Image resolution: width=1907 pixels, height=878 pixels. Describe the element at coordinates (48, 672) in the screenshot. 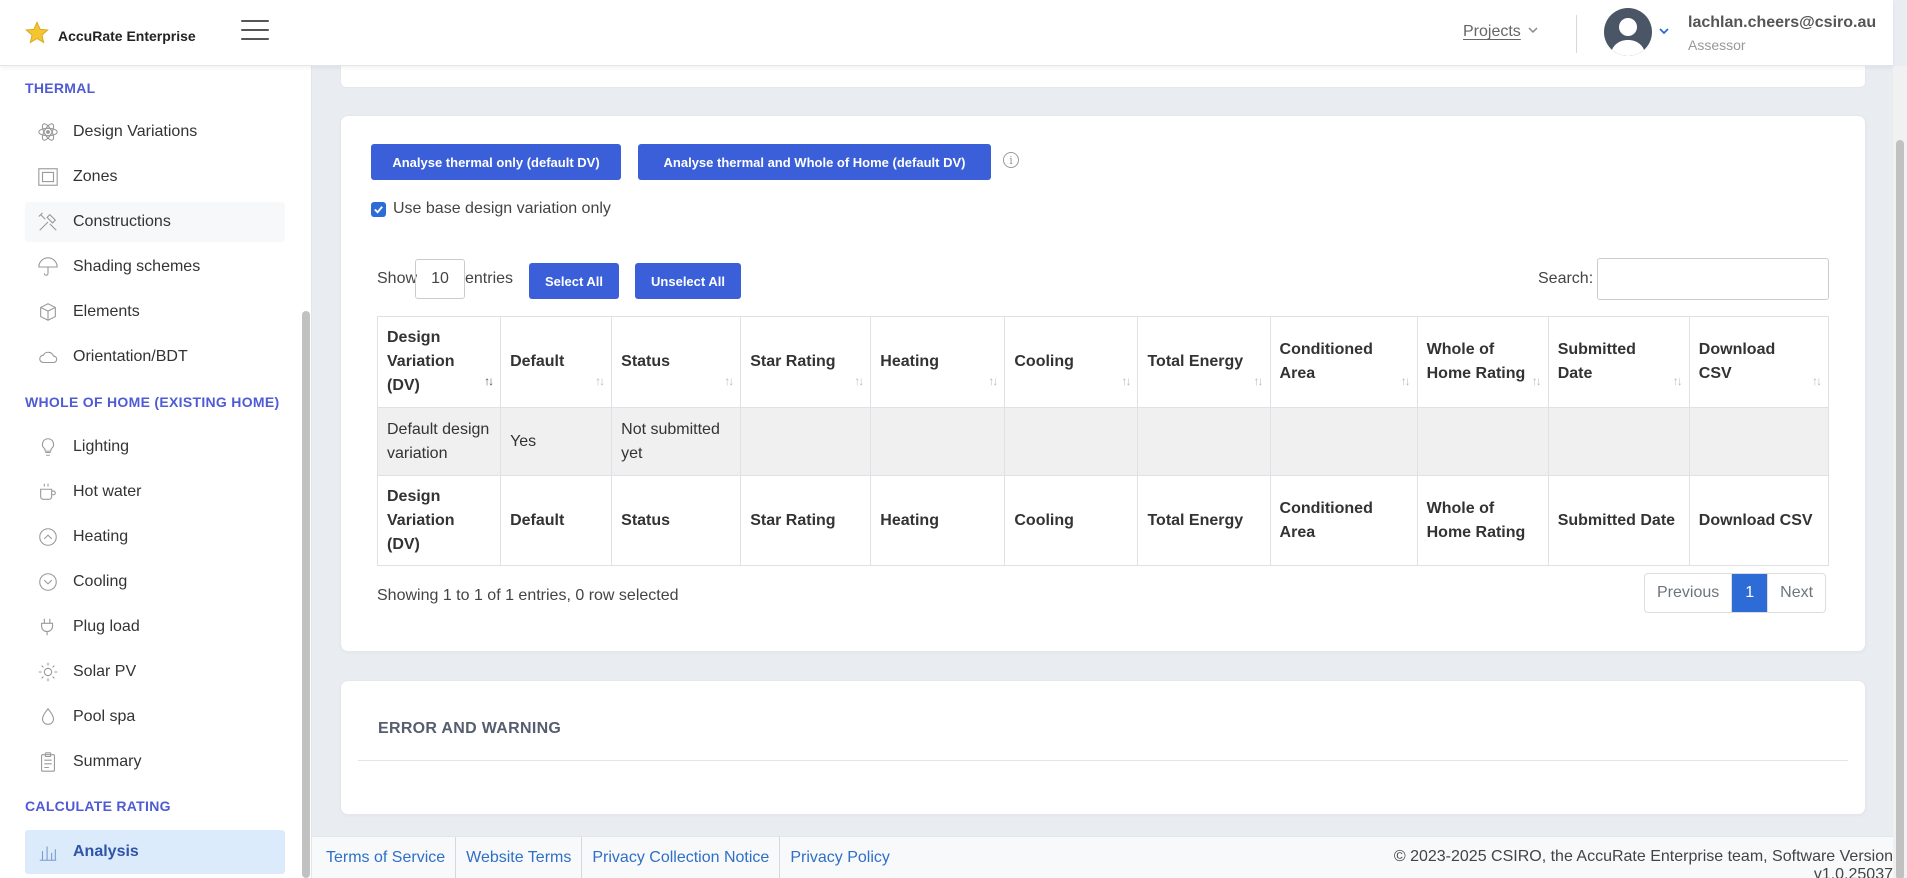

I see `sun-icon` at that location.